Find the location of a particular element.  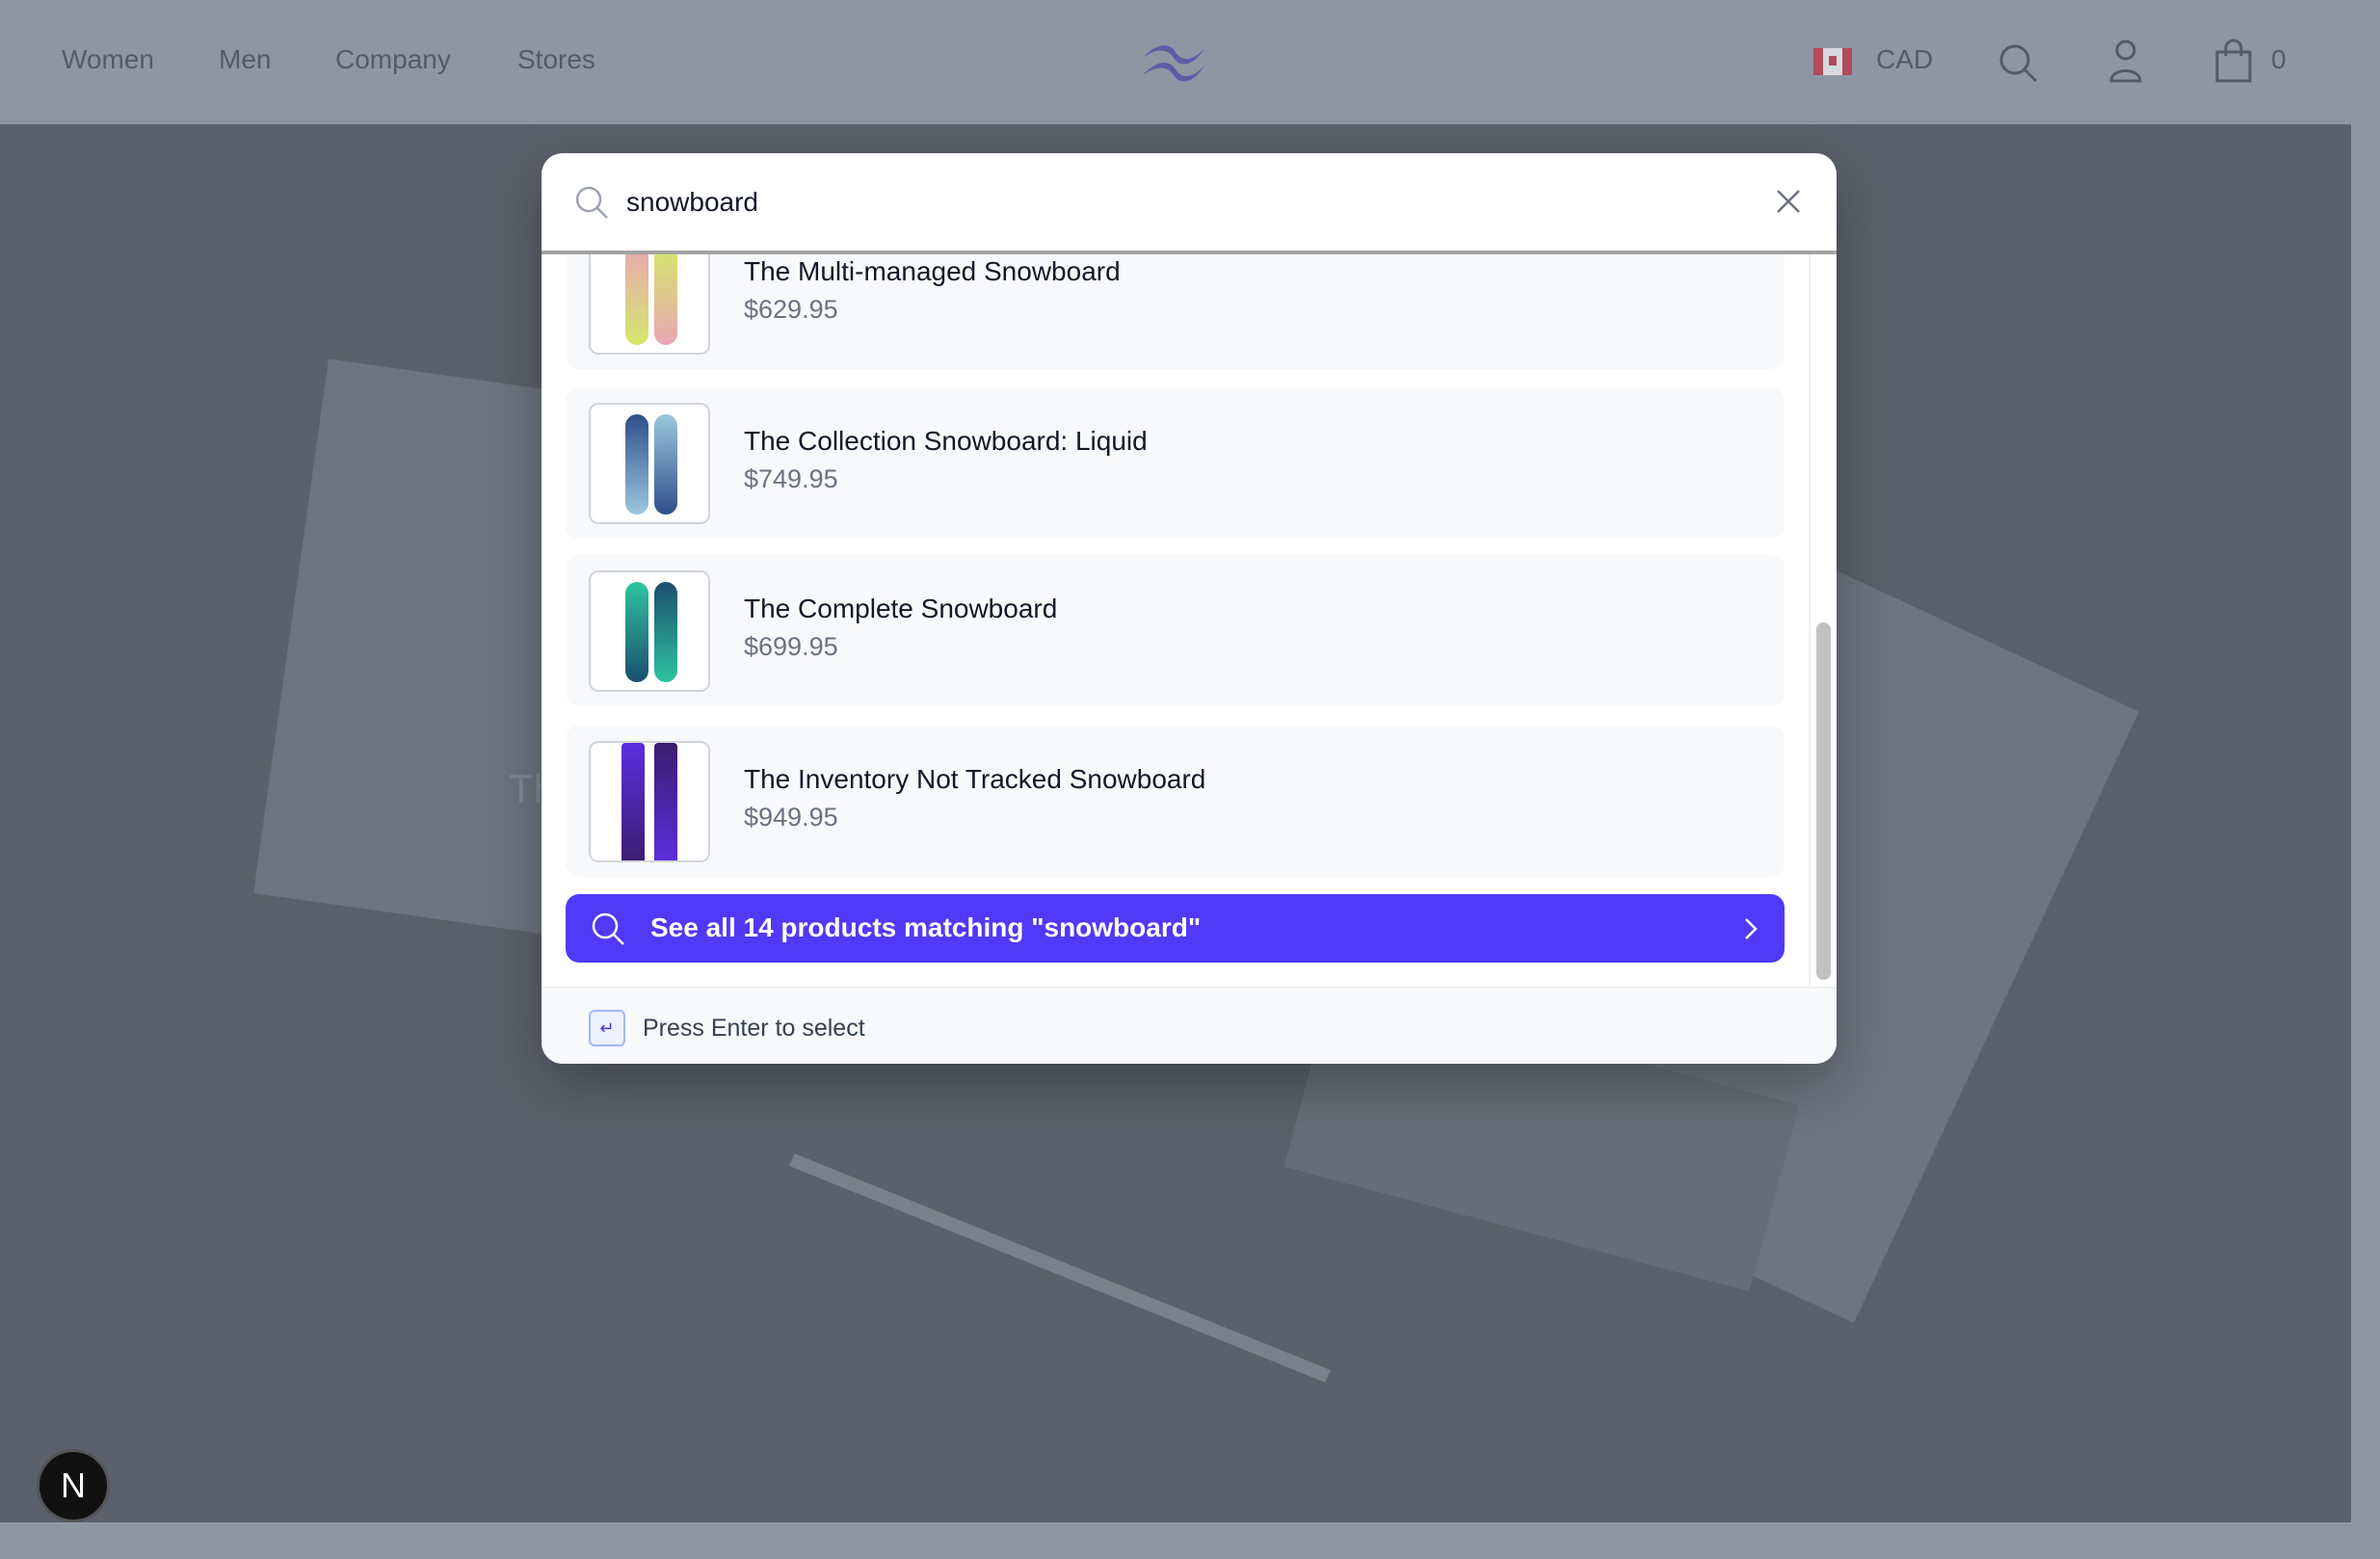

chevron-right-icon is located at coordinates (1752, 929).